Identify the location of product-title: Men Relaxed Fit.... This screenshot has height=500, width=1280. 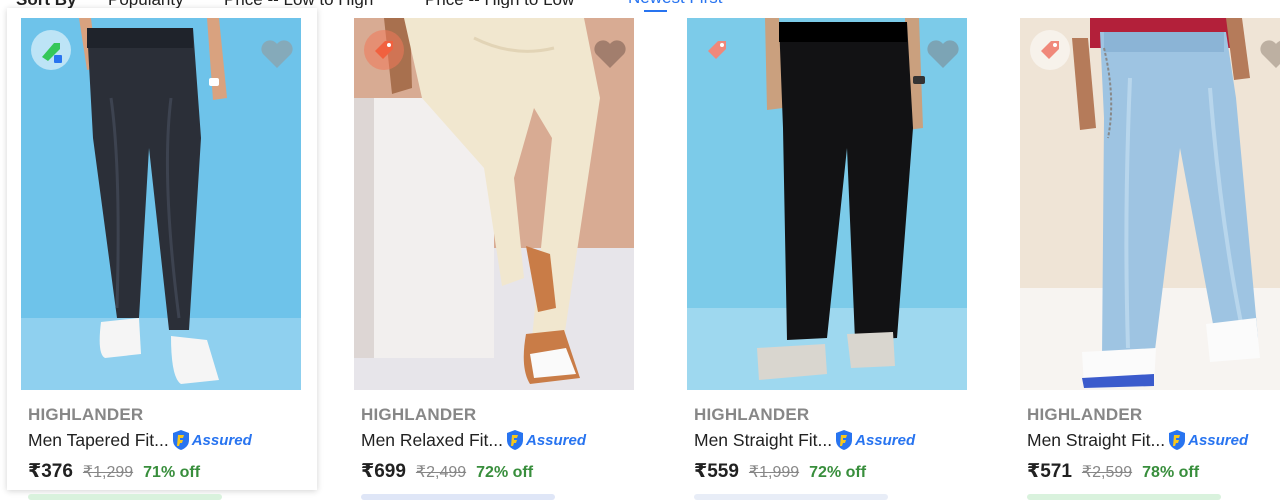
(432, 439).